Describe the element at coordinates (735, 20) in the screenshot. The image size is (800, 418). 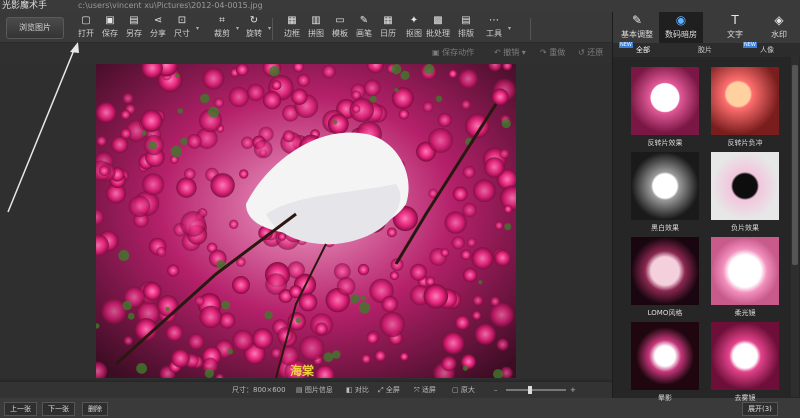
I see `text-icon: T` at that location.